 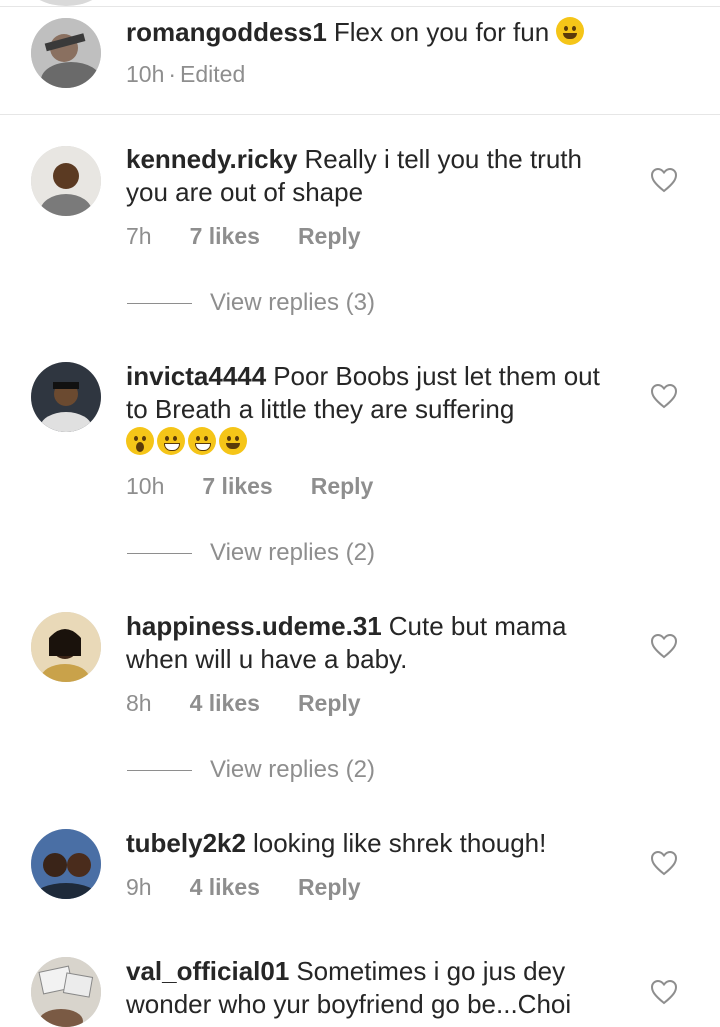 I want to click on comment-time: 7h, so click(x=139, y=236).